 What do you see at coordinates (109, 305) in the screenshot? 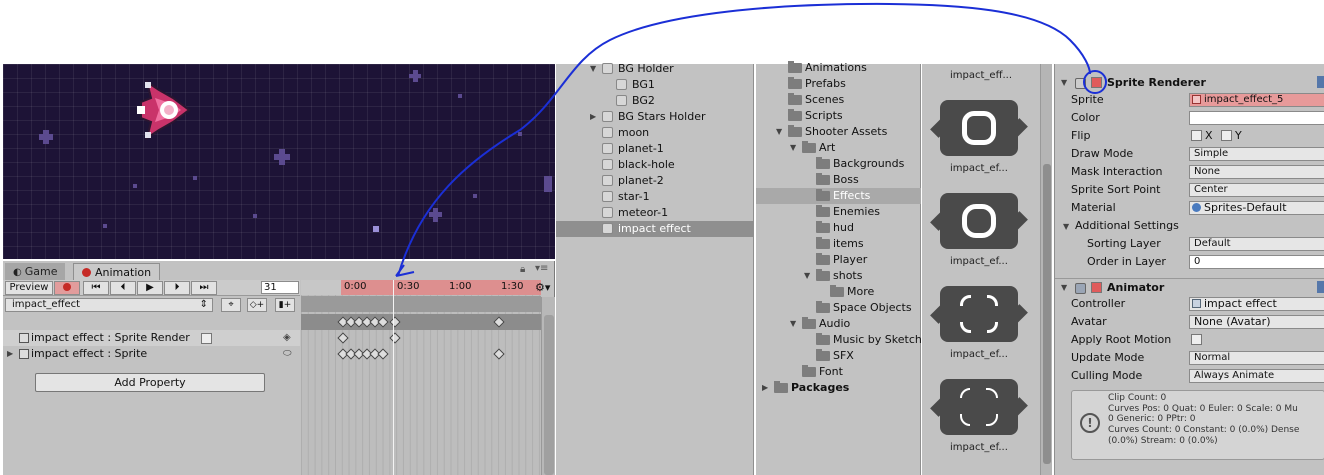
I see `clip-dropdown: impact_effect ⇕` at bounding box center [109, 305].